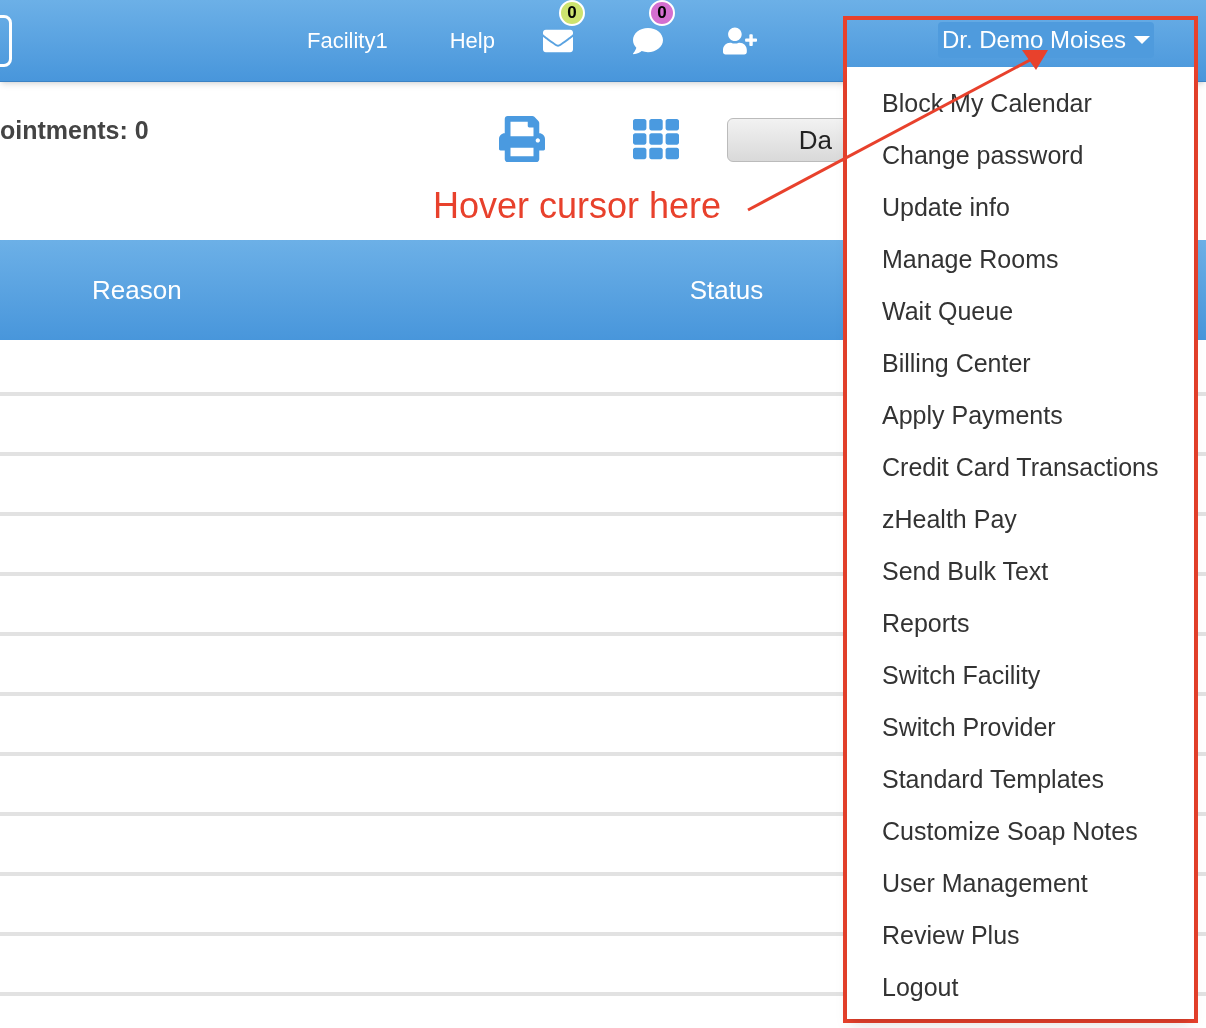 This screenshot has width=1206, height=1028. What do you see at coordinates (1020, 831) in the screenshot?
I see `menu-item: Customize Soap Notes` at bounding box center [1020, 831].